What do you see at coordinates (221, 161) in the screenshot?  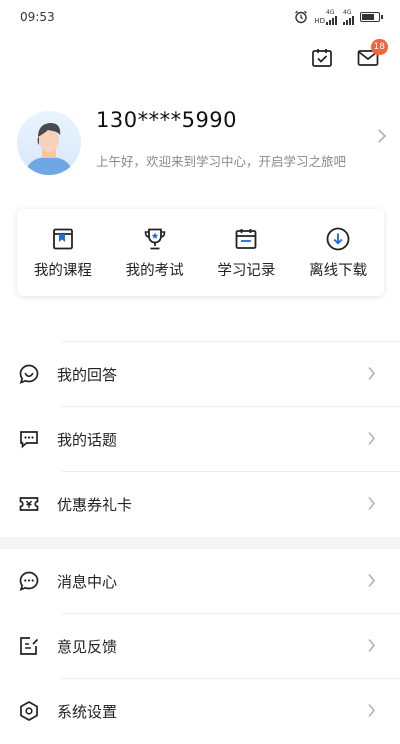 I see `greeting-text: 上午好，欢迎来到学习中心，开启学习之旅吧` at bounding box center [221, 161].